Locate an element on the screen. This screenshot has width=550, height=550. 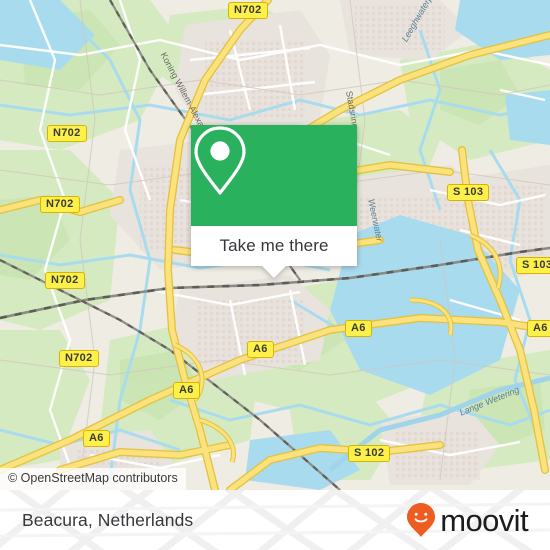
callout-action-bar: Take me there is located at coordinates (274, 252).